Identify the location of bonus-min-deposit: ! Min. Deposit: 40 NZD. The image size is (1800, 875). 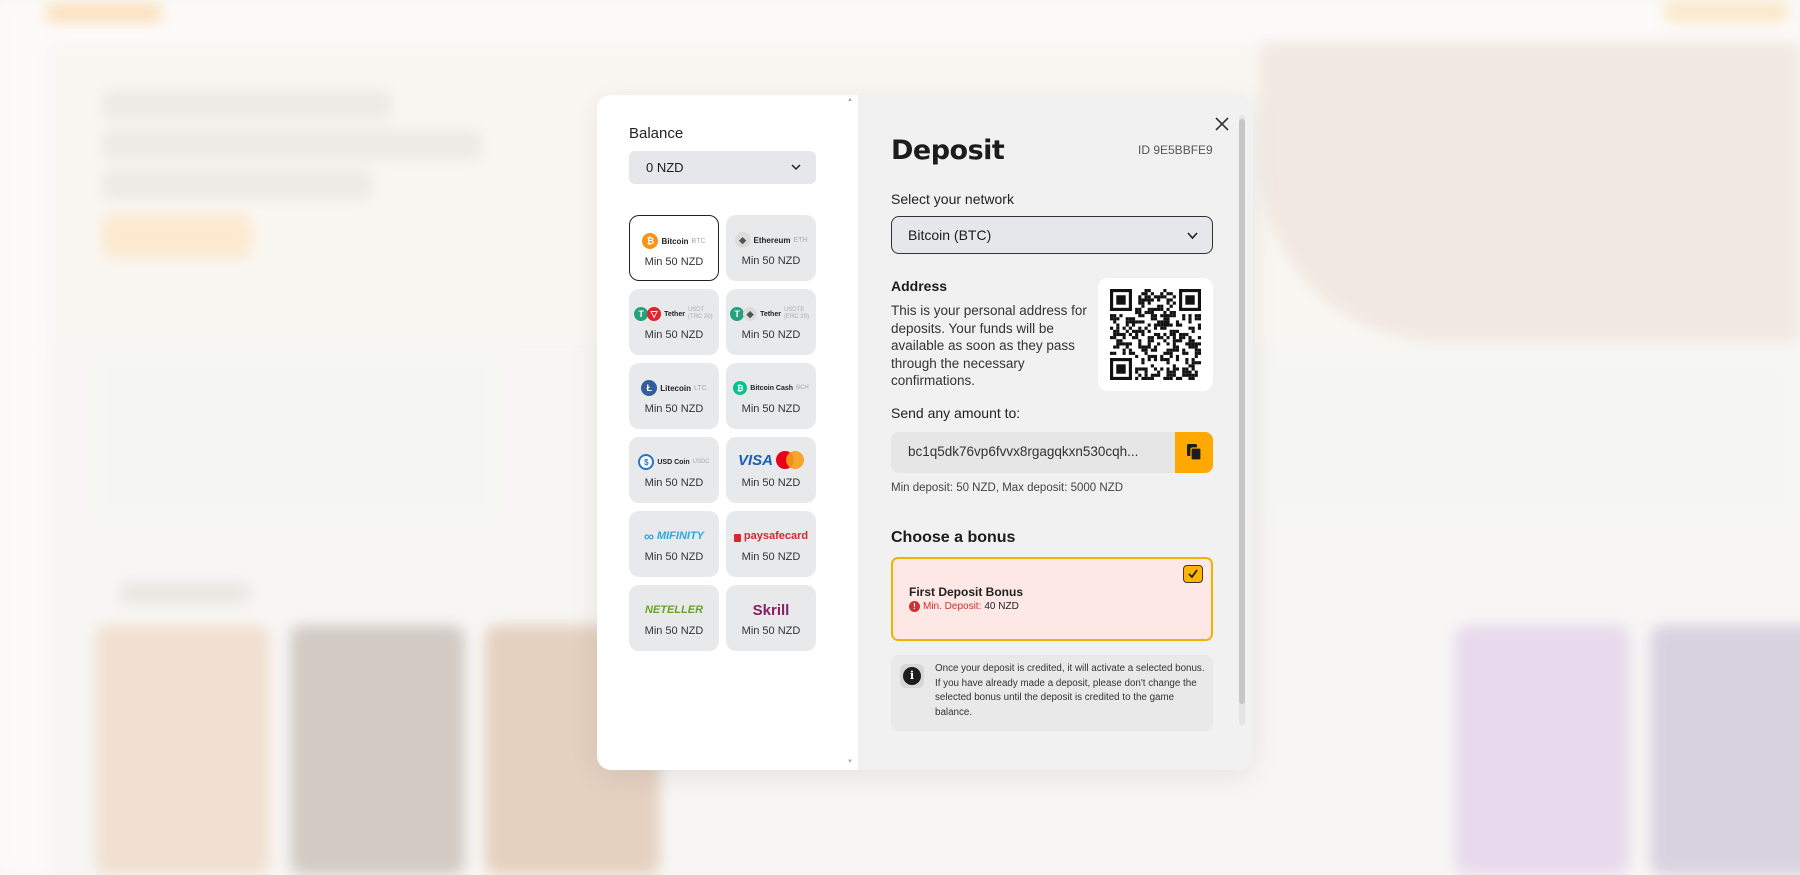
(964, 606).